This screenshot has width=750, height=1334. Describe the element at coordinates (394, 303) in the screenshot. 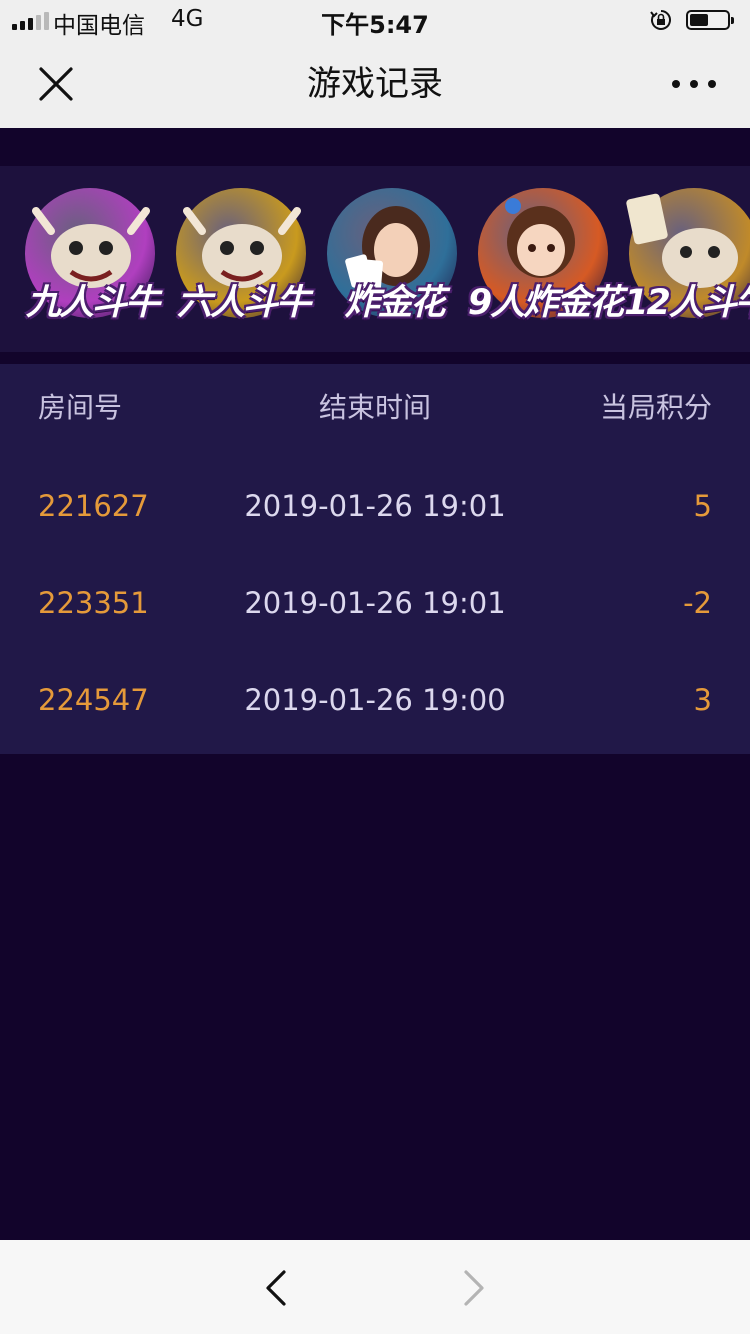

I see `game-name: 炸金花` at that location.